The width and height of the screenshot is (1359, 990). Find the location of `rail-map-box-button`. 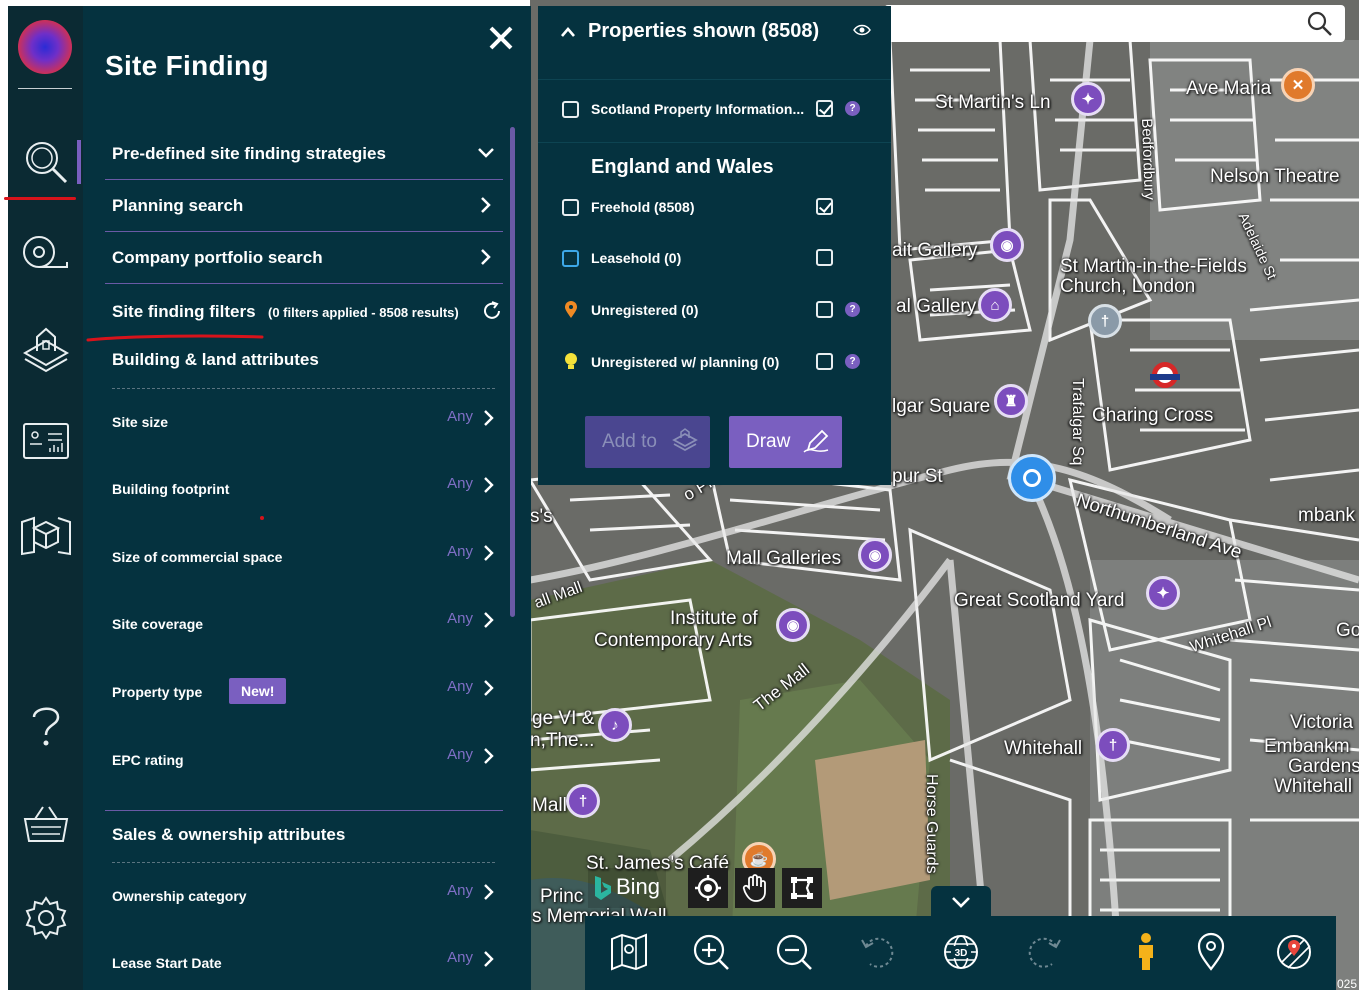

rail-map-box-button is located at coordinates (45, 534).